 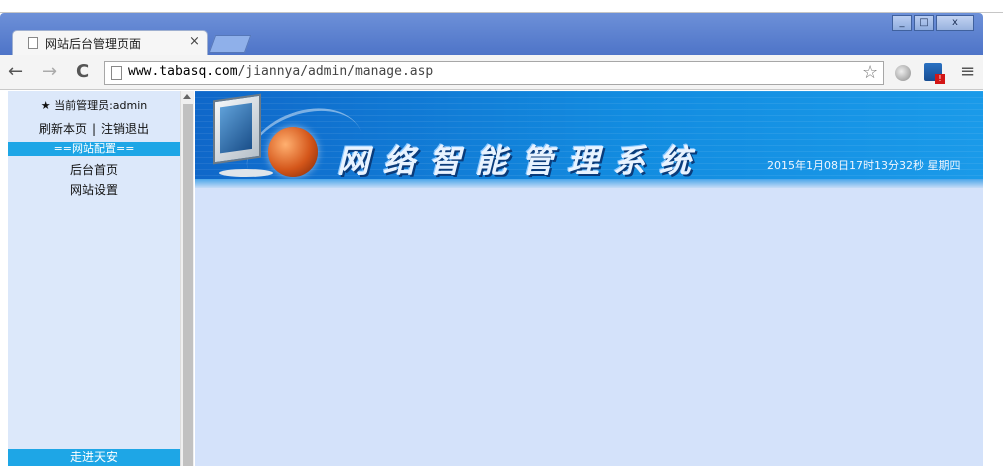 What do you see at coordinates (187, 96) in the screenshot?
I see `scroll-up-arrow-icon` at bounding box center [187, 96].